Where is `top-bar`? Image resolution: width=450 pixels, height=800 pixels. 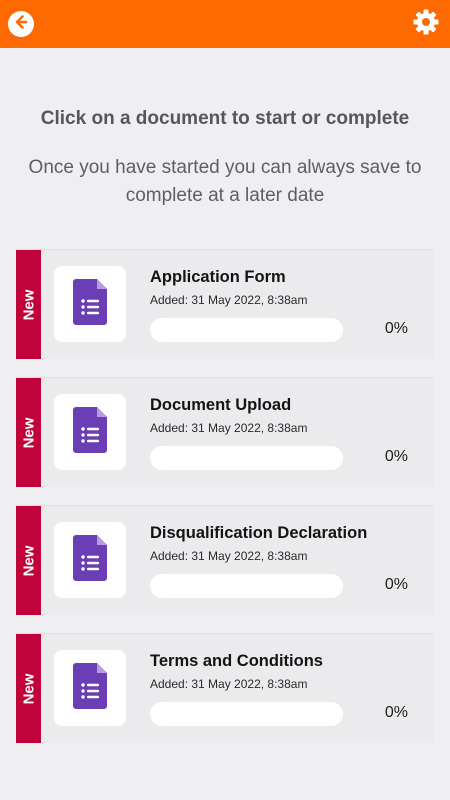
top-bar is located at coordinates (225, 24).